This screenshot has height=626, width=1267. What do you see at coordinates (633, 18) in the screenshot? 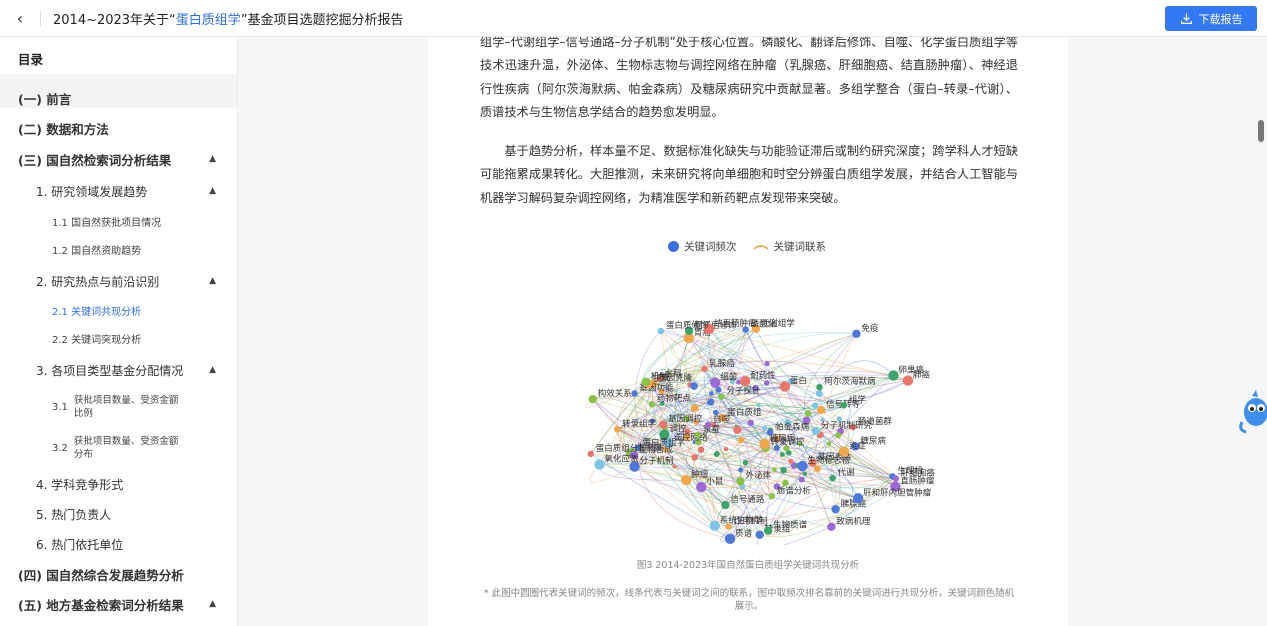
I see `top-bar: ‹ 2014~2023年关于“蛋白质组学”基金项目选题挖掘分析报告 下载报告` at bounding box center [633, 18].